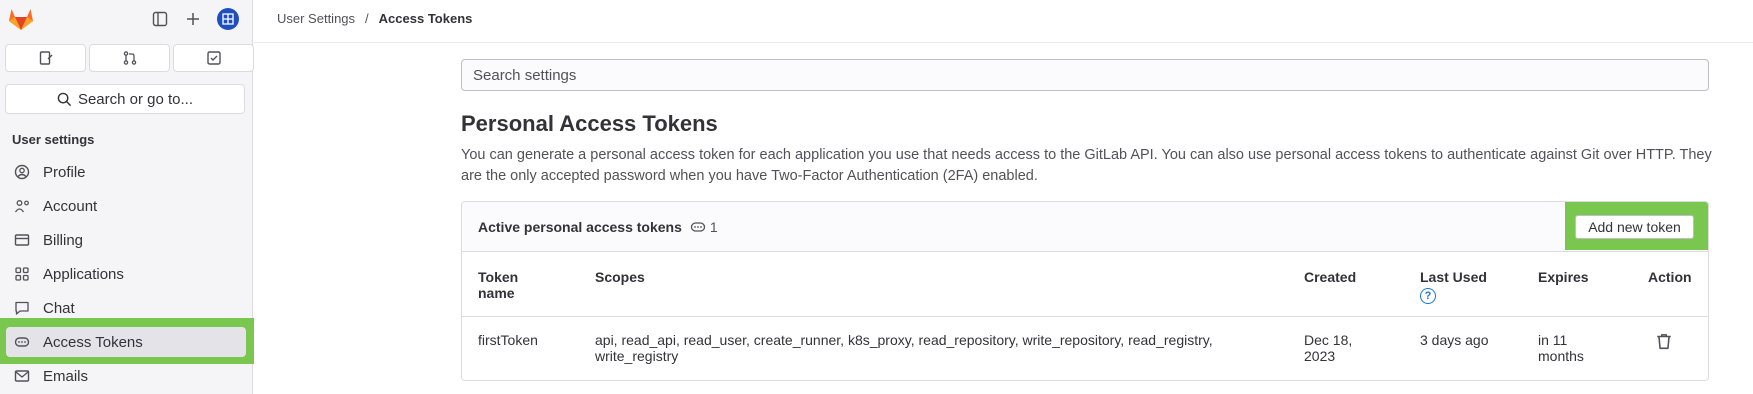 This screenshot has width=1753, height=394. I want to click on column-header-expires: Expires, so click(1563, 277).